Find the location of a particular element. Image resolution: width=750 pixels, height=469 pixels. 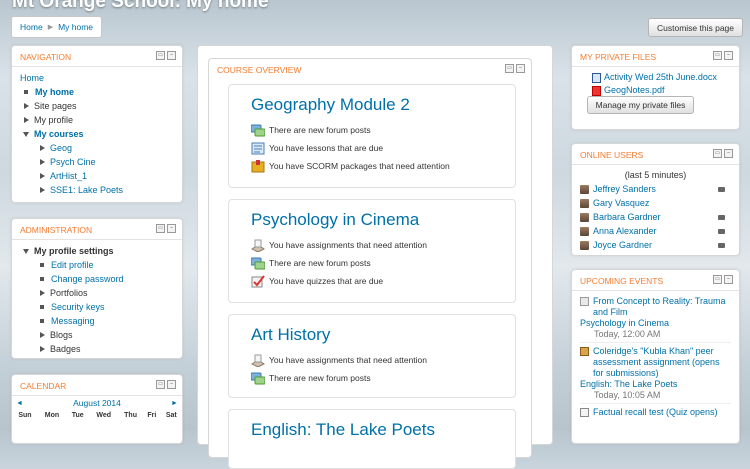

nav-course-psych: Psych Cine is located at coordinates (73, 162).